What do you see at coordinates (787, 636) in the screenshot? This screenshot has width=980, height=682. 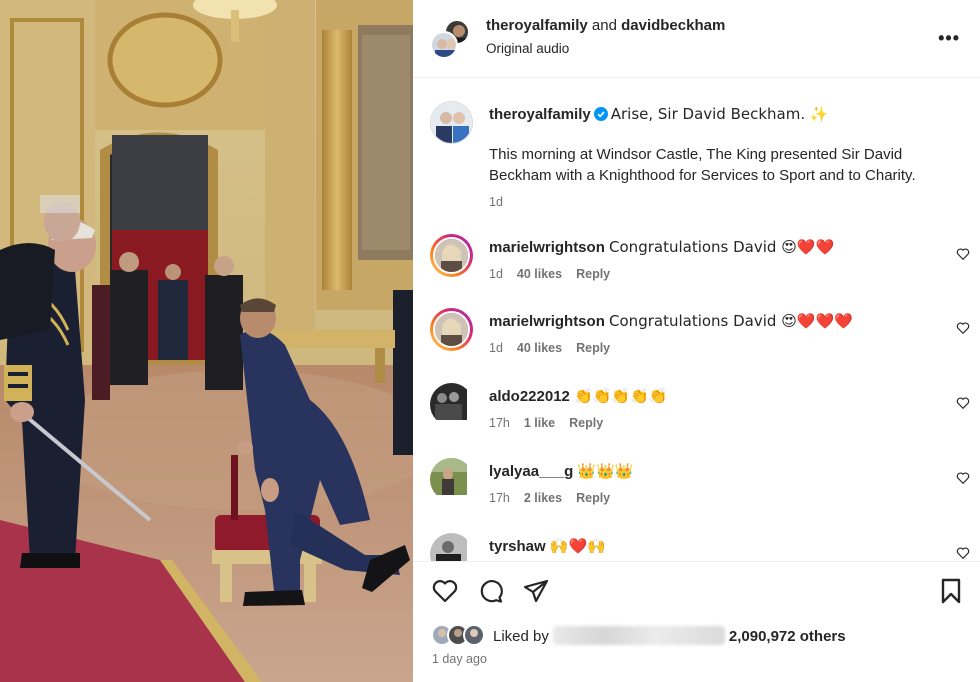 I see `likes-count: 2,090,972 others` at bounding box center [787, 636].